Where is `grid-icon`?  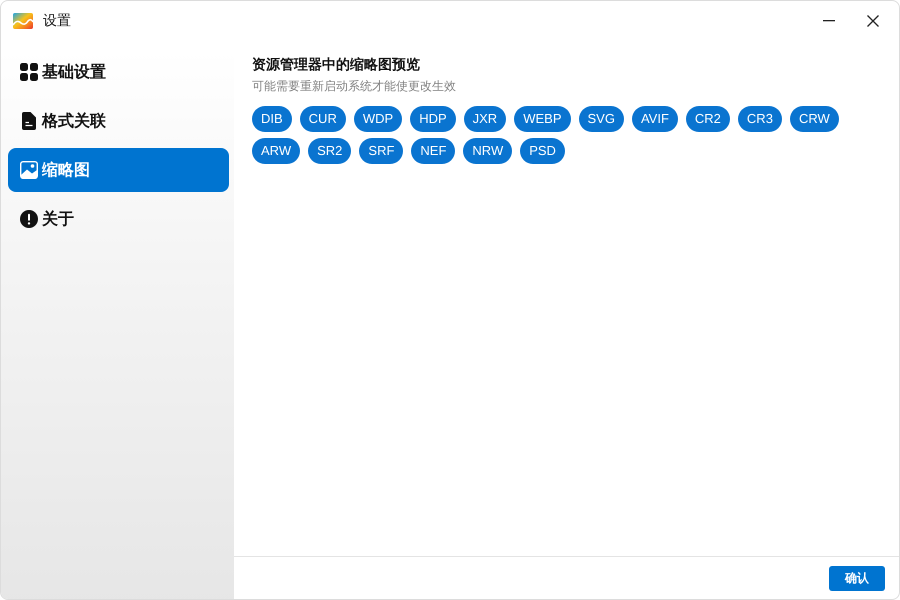 grid-icon is located at coordinates (29, 72).